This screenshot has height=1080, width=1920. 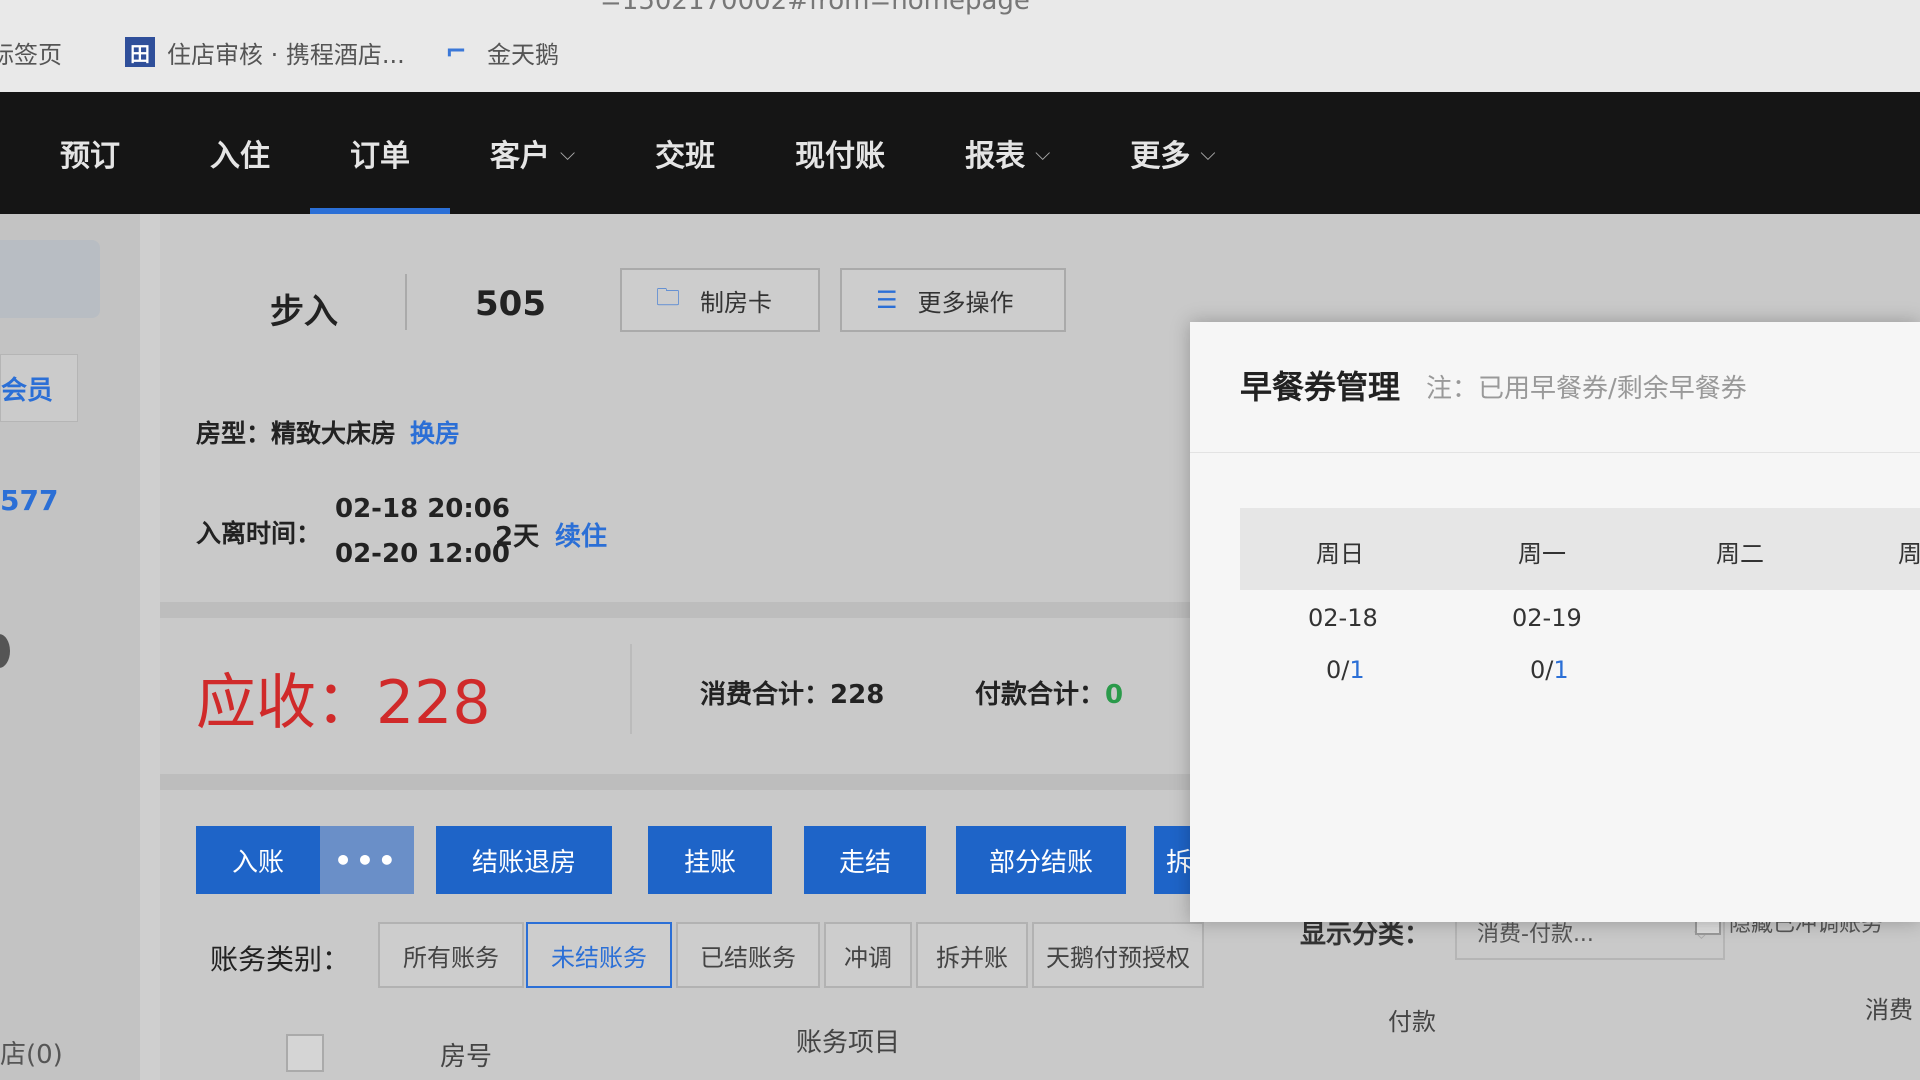 I want to click on extend-stay-link: 续住, so click(x=581, y=534).